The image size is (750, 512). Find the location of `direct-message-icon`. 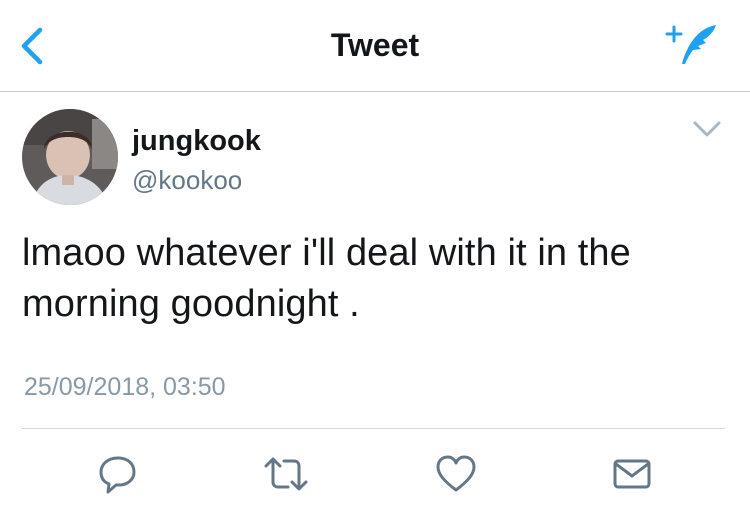

direct-message-icon is located at coordinates (632, 474).